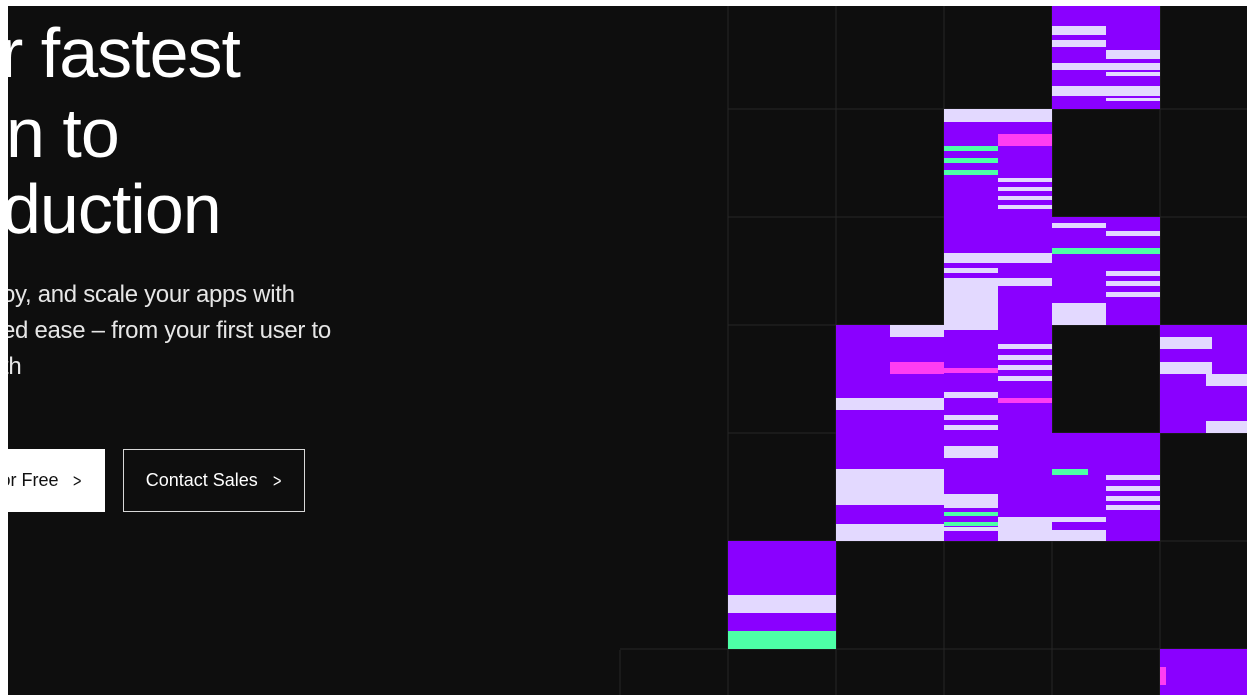  Describe the element at coordinates (115, 209) in the screenshot. I see `hero-heading-line-3: duction` at that location.